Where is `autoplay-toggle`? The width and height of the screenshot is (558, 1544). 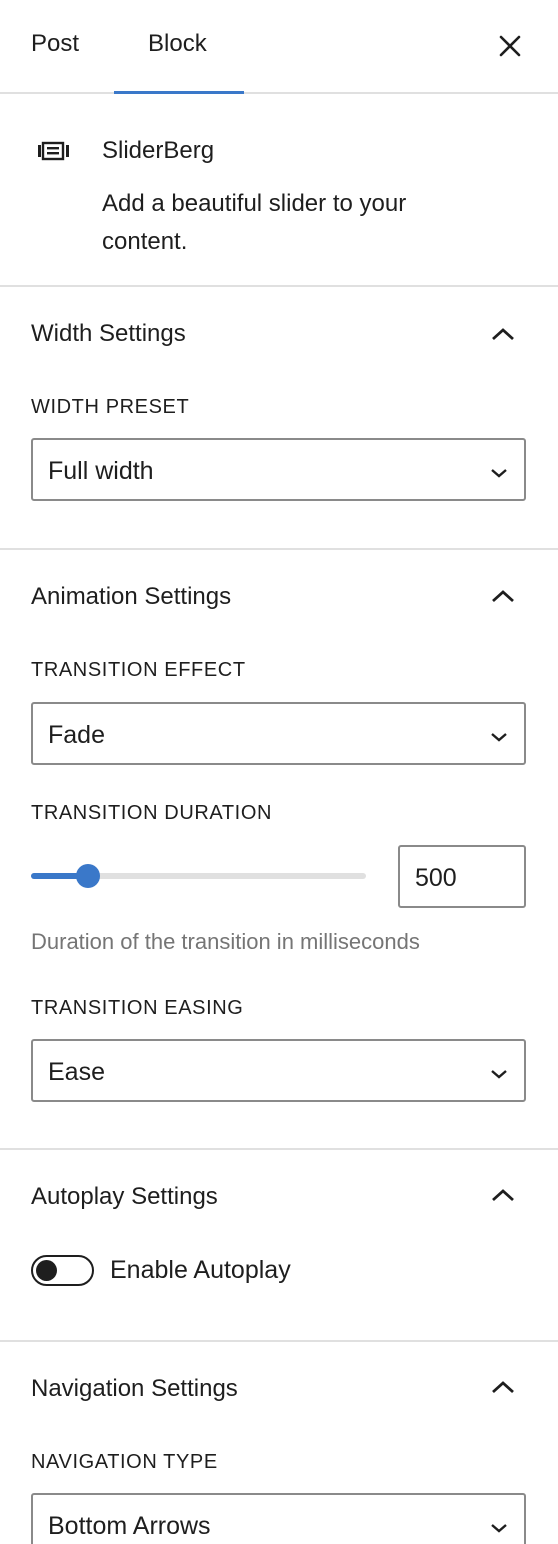 autoplay-toggle is located at coordinates (62, 1270).